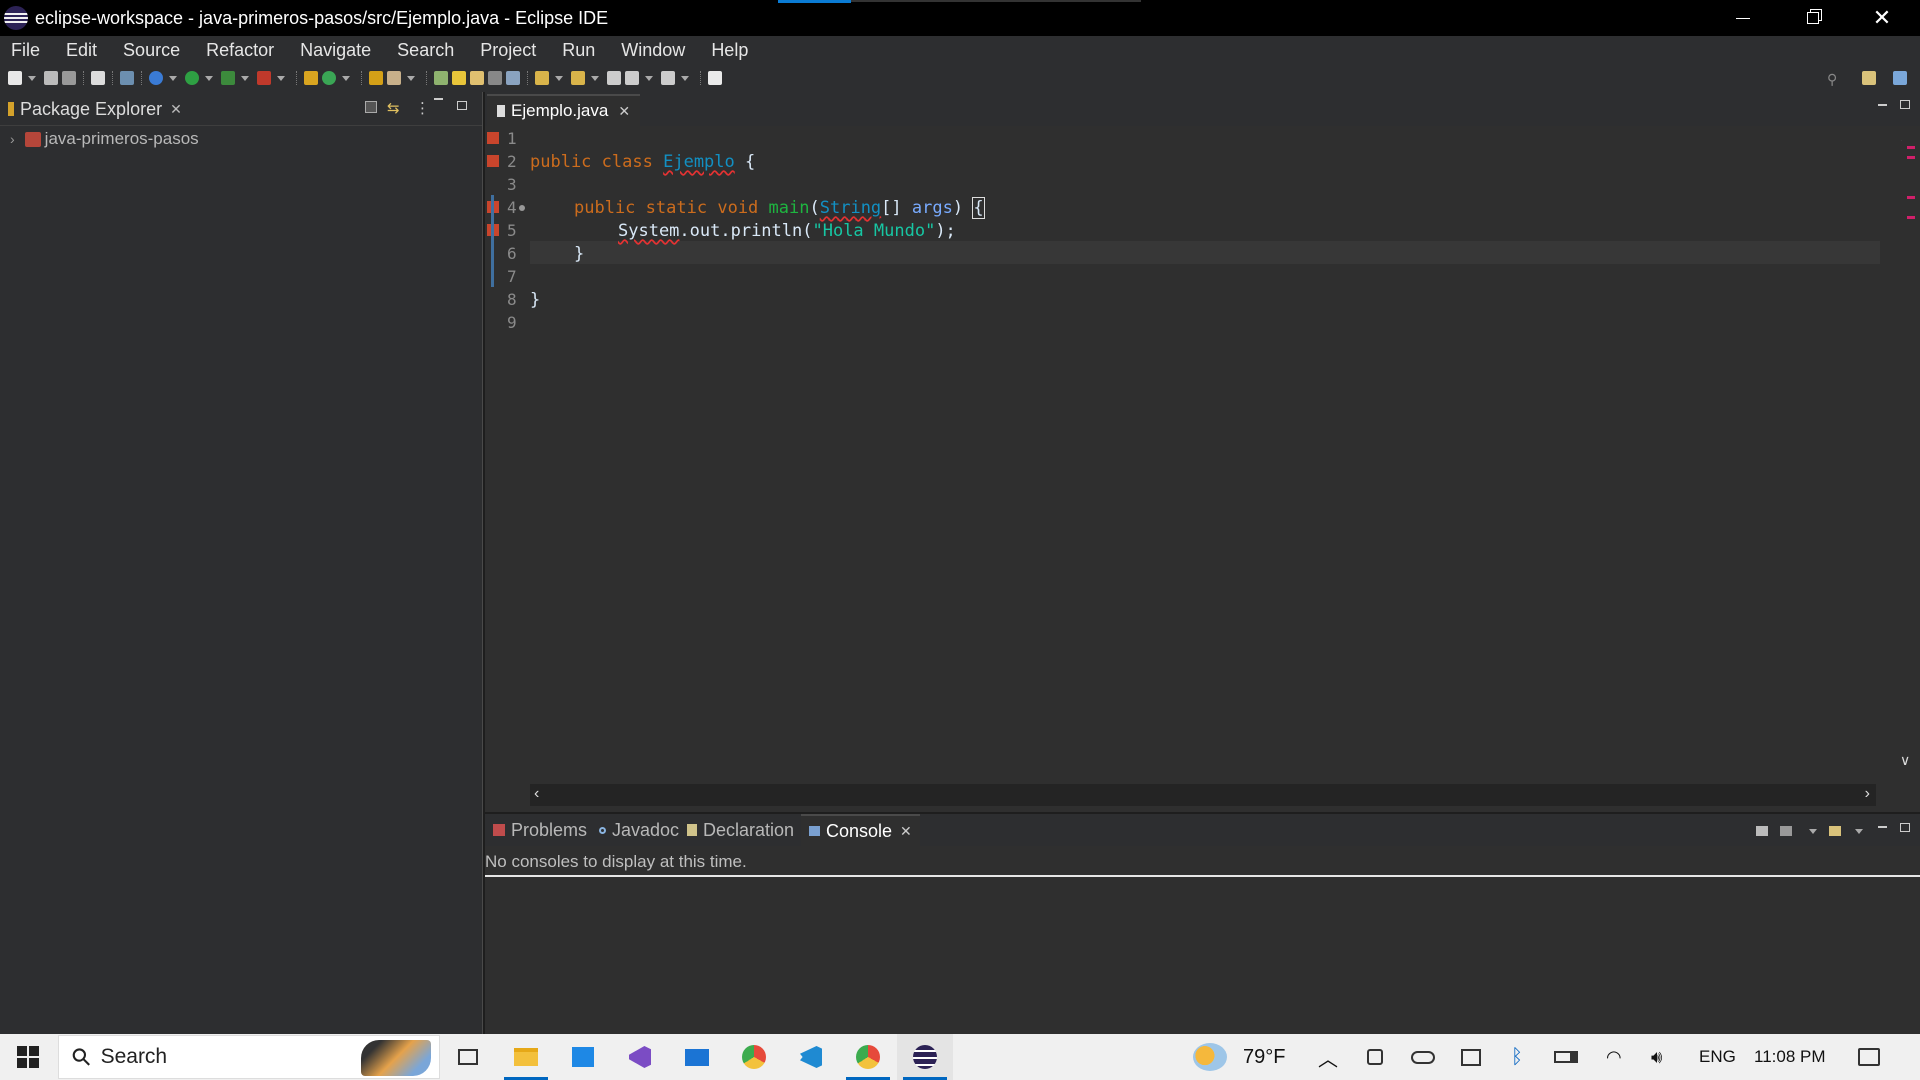  Describe the element at coordinates (173, 78) in the screenshot. I see `debug-dropdown-icon` at that location.